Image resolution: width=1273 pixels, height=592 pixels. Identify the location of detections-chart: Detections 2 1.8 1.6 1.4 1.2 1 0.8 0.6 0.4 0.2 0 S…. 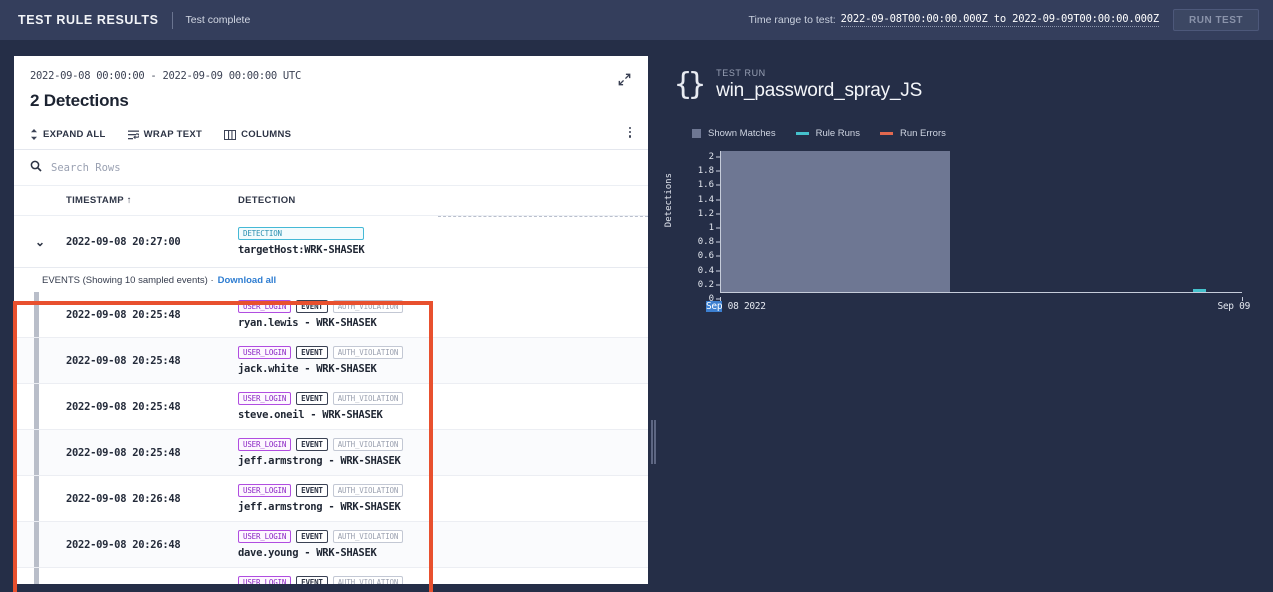
(958, 232).